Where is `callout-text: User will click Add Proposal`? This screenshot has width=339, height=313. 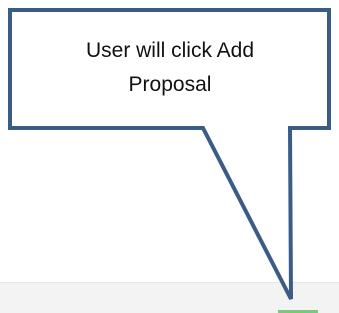 callout-text: User will click Add Proposal is located at coordinates (170, 67).